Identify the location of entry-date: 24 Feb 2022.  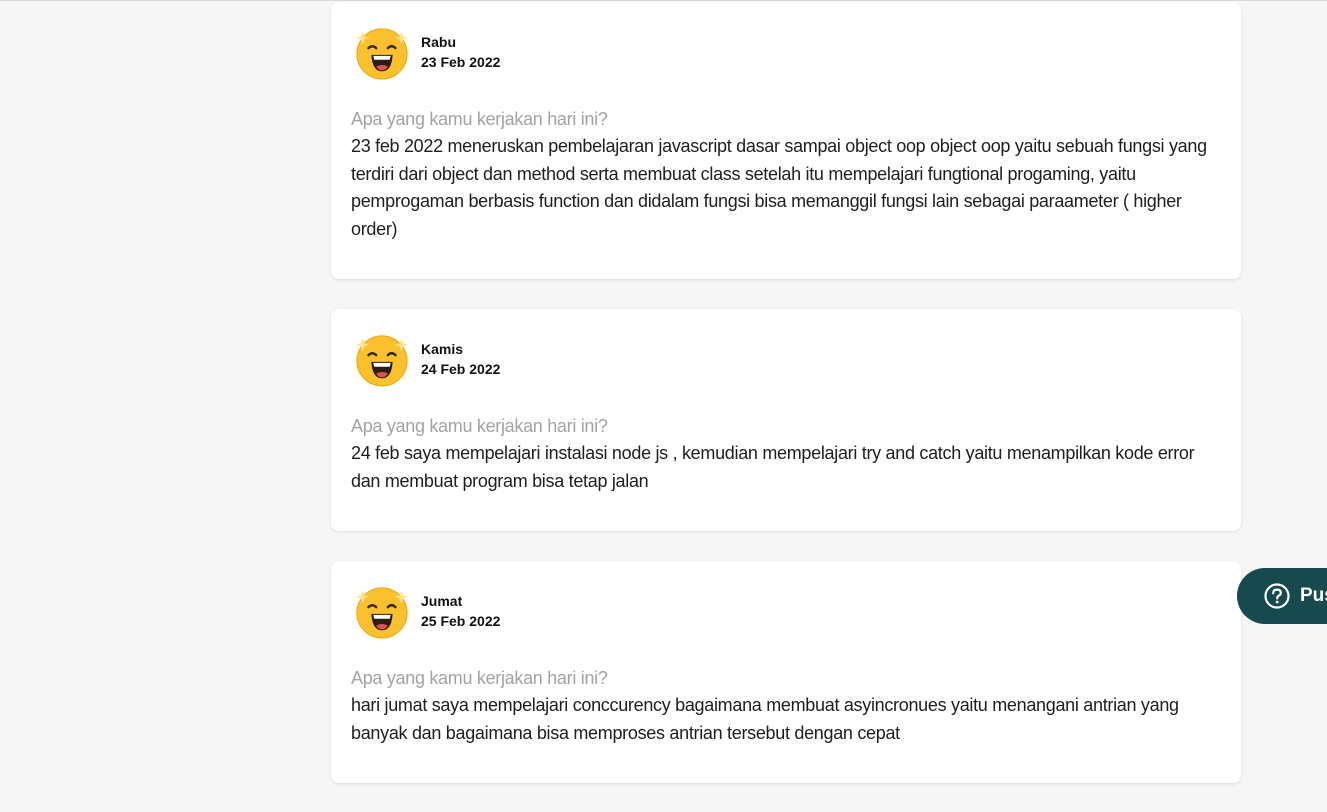
(461, 369).